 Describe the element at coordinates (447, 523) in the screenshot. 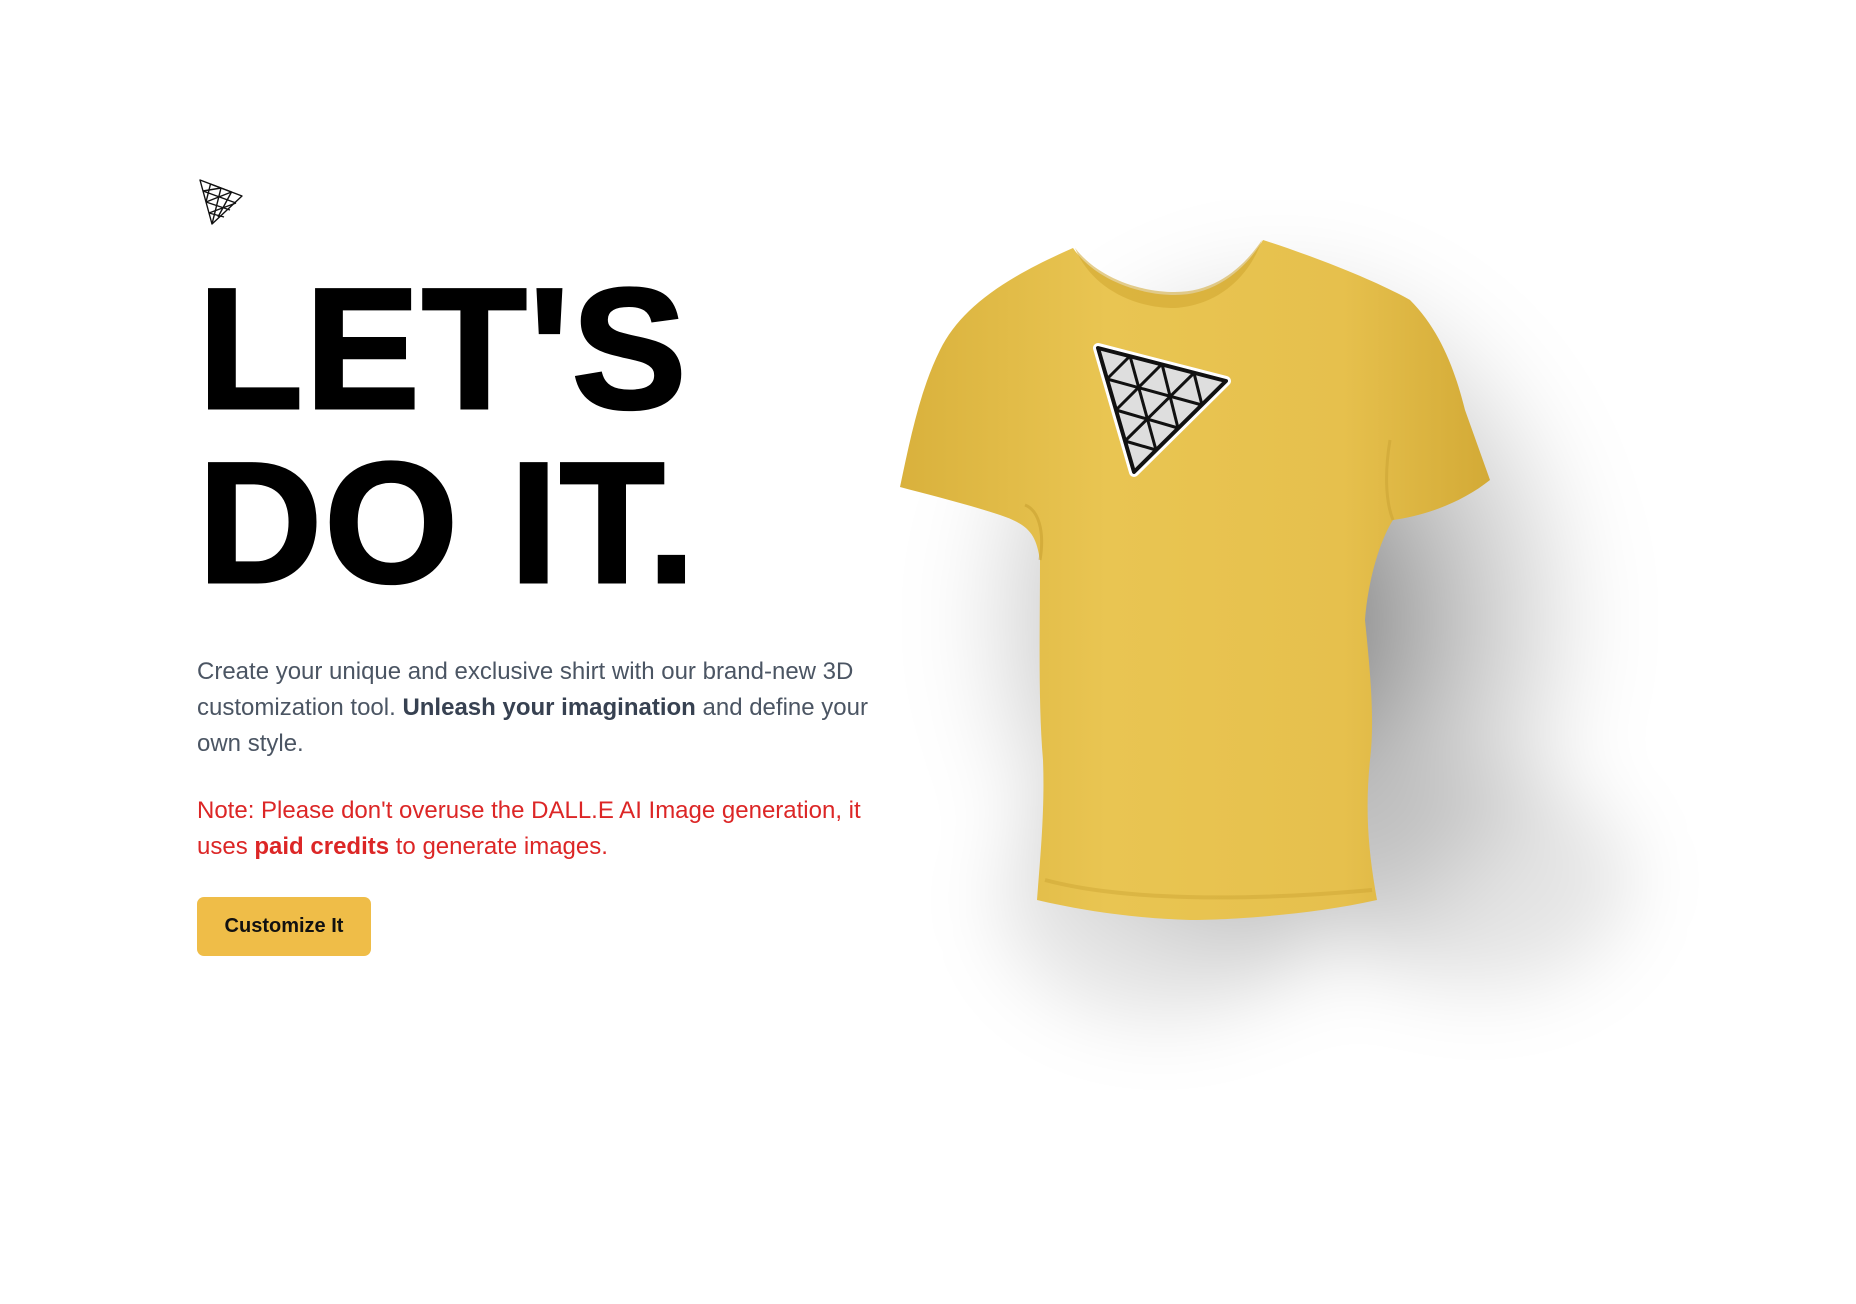

I see `headline-line-2: DO IT.` at that location.